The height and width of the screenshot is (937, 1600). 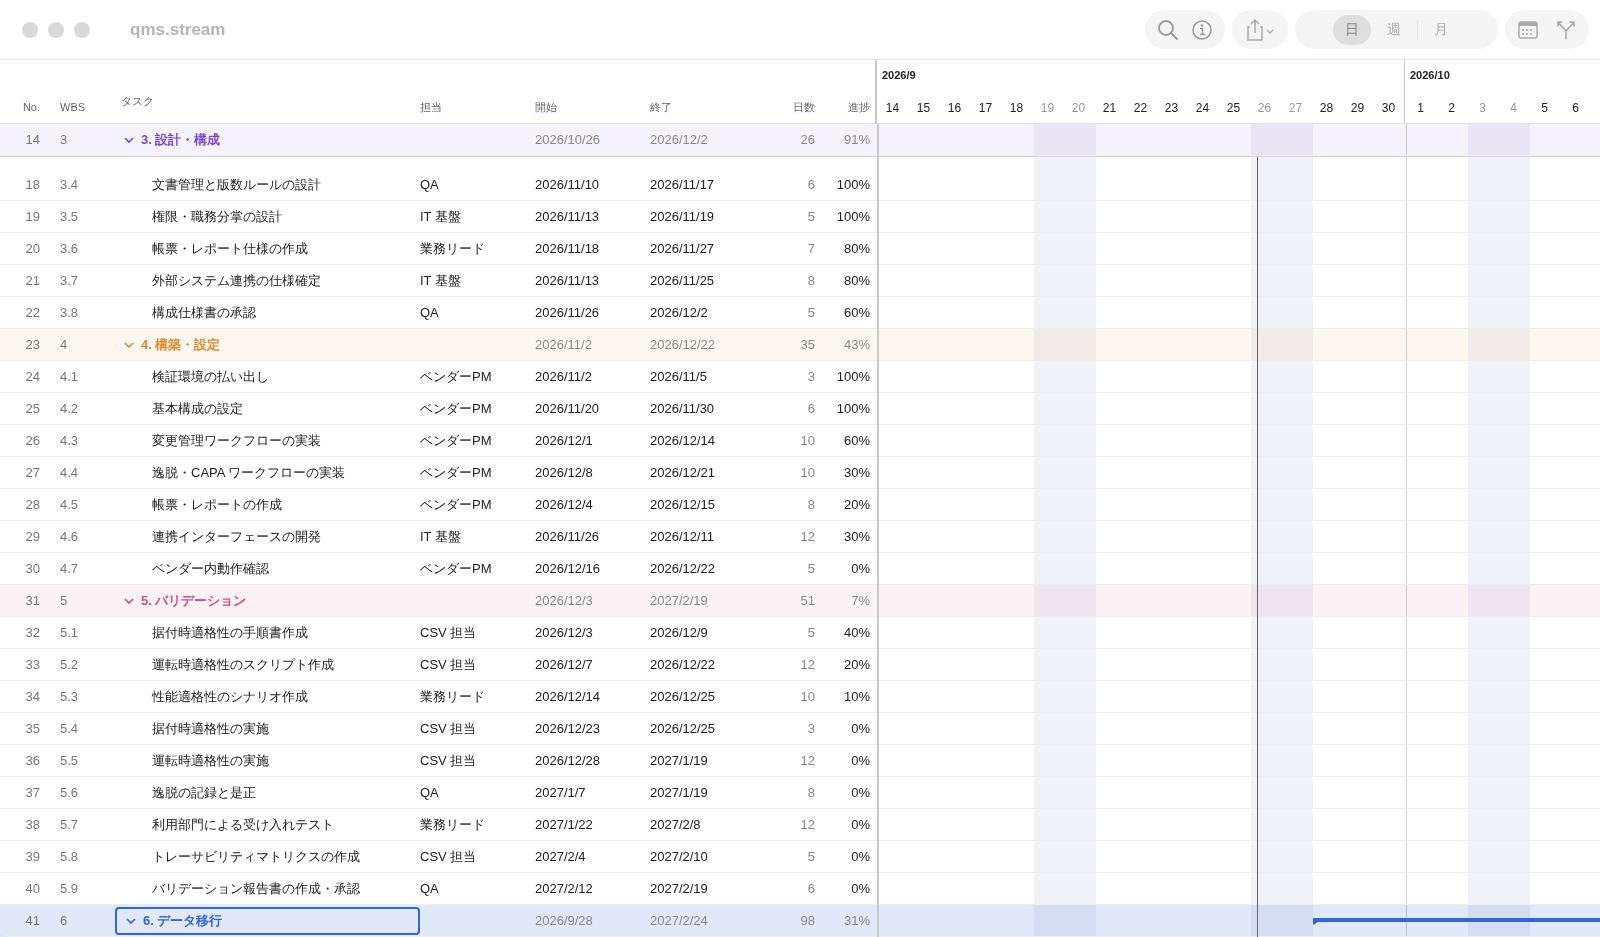 What do you see at coordinates (679, 312) in the screenshot?
I see `end-date: 2026/12/2` at bounding box center [679, 312].